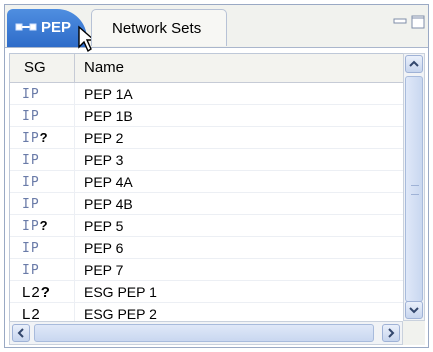 The width and height of the screenshot is (433, 352). Describe the element at coordinates (207, 312) in the screenshot. I see `table-row: L2 ESG PEP 2` at that location.